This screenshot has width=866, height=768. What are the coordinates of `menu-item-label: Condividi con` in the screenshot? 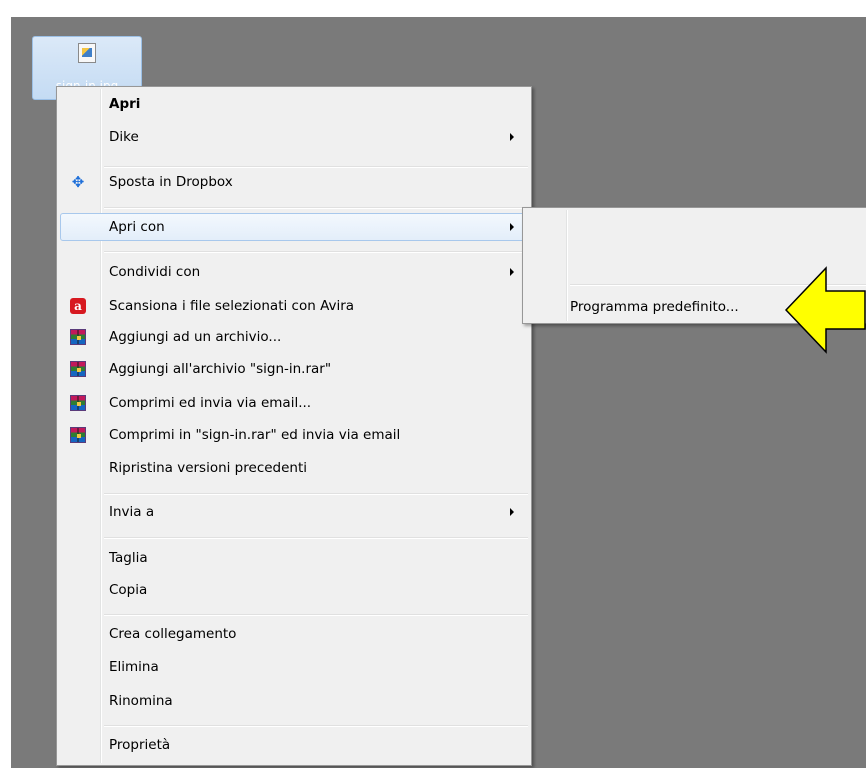 It's located at (155, 272).